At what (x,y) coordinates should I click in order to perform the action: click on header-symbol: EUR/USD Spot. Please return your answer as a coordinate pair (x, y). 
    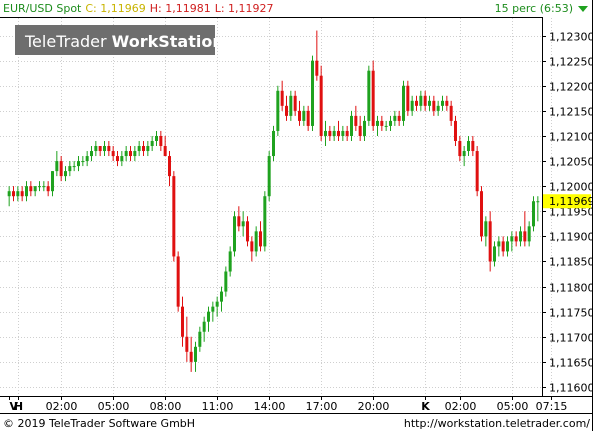
    Looking at the image, I should click on (42, 8).